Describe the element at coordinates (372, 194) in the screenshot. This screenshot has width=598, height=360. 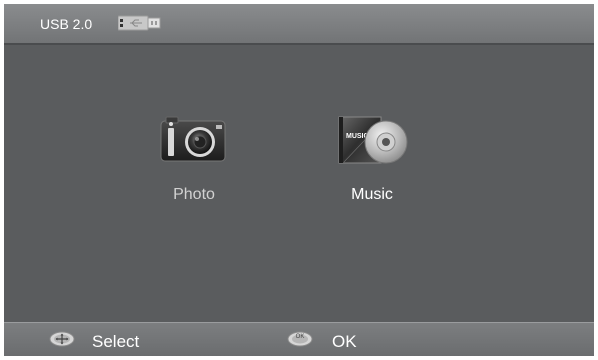
I see `music-app-label: Music` at that location.